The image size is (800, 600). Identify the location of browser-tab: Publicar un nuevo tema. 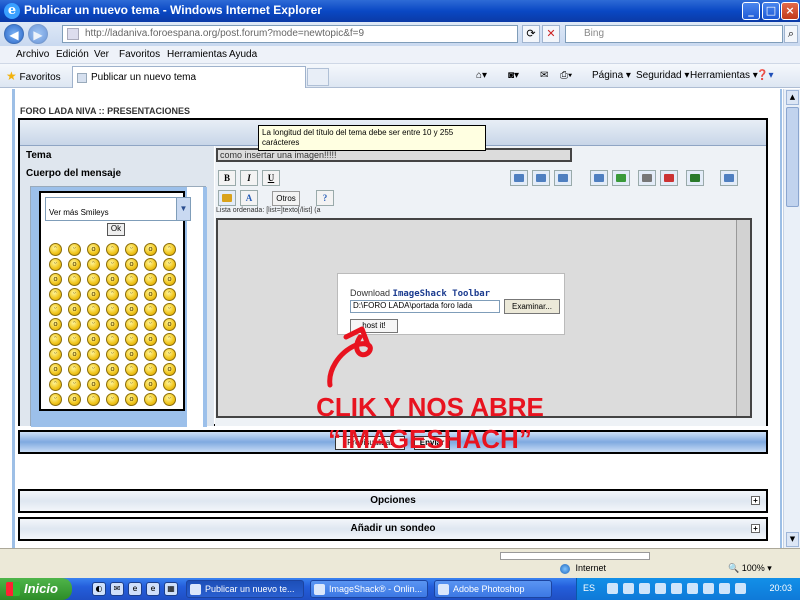
(189, 77).